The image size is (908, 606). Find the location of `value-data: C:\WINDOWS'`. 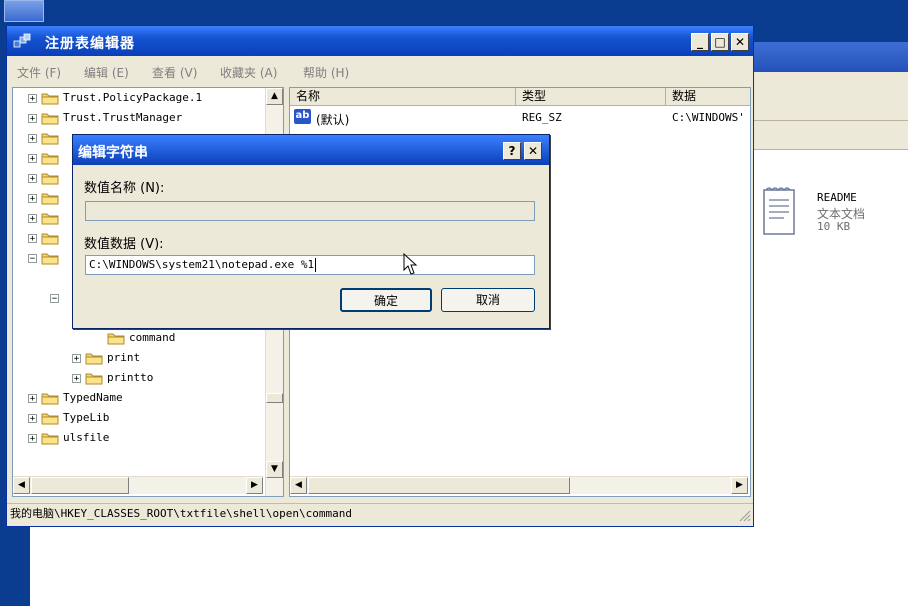

value-data: C:\WINDOWS' is located at coordinates (708, 117).